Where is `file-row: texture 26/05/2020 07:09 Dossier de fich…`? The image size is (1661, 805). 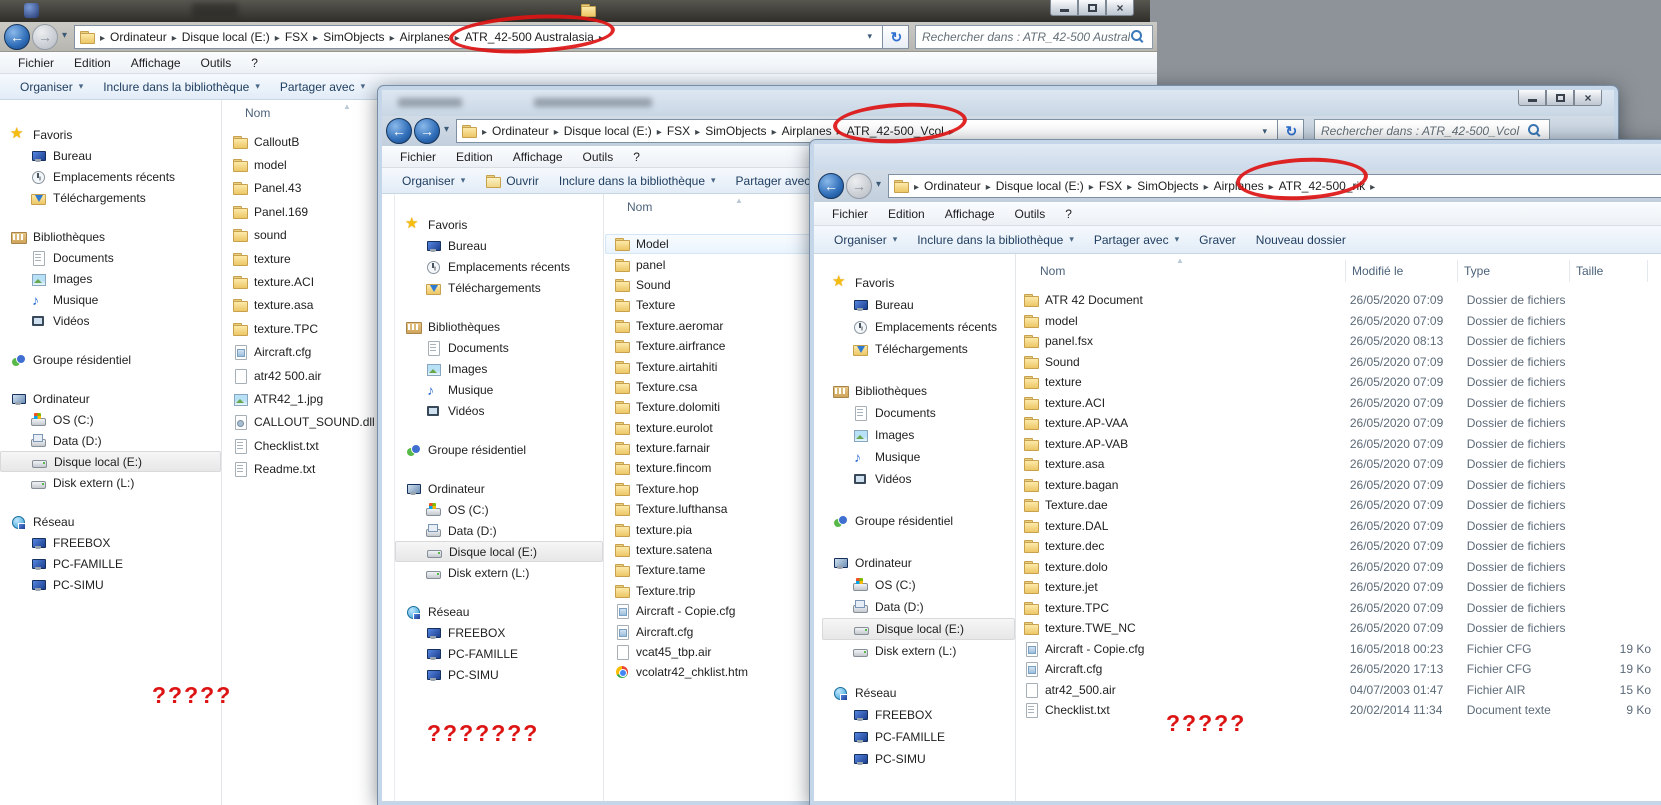 file-row: texture 26/05/2020 07:09 Dossier de fich… is located at coordinates (1338, 382).